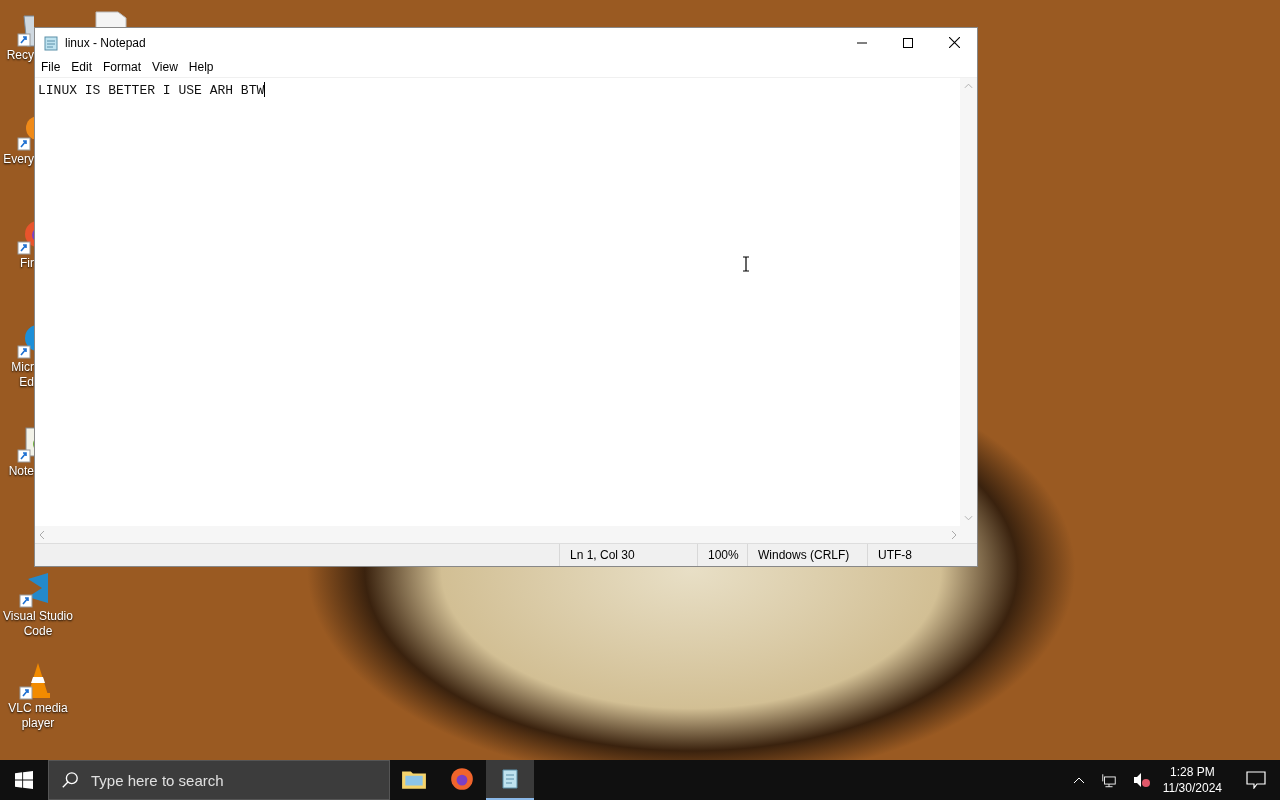 The width and height of the screenshot is (1280, 800). What do you see at coordinates (722, 555) in the screenshot?
I see `status-field: 100%` at bounding box center [722, 555].